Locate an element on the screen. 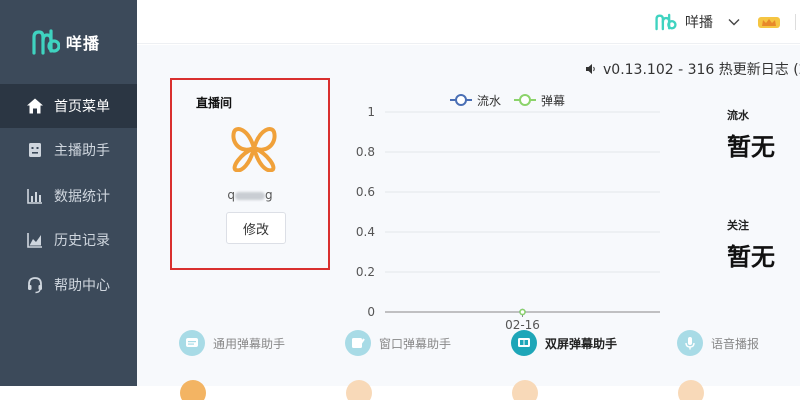 This screenshot has width=800, height=400. tool-general-danmaku: 通用弹幕助手 is located at coordinates (232, 343).